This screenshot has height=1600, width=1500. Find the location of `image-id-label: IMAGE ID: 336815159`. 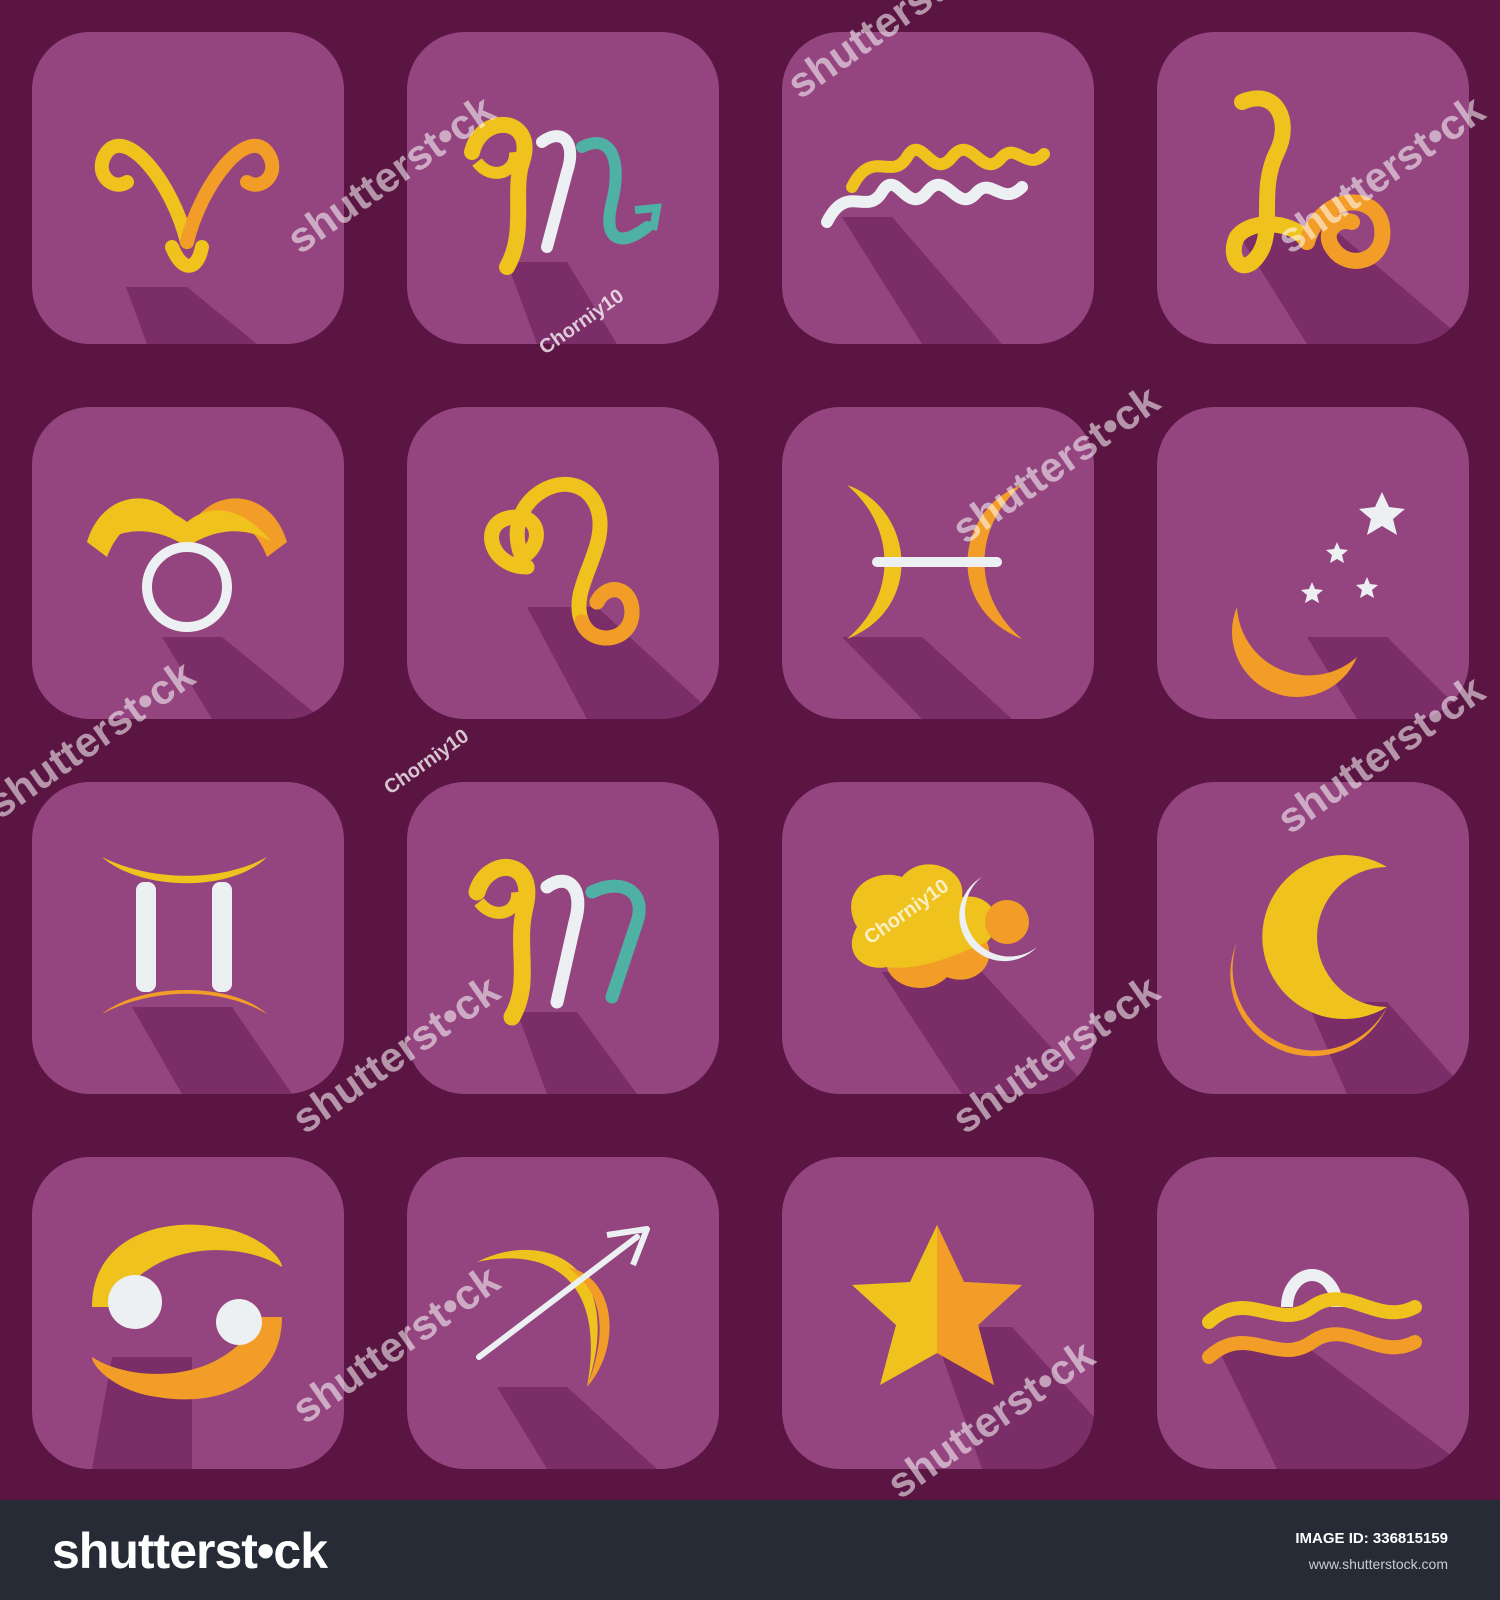

image-id-label: IMAGE ID: 336815159 is located at coordinates (1371, 1538).